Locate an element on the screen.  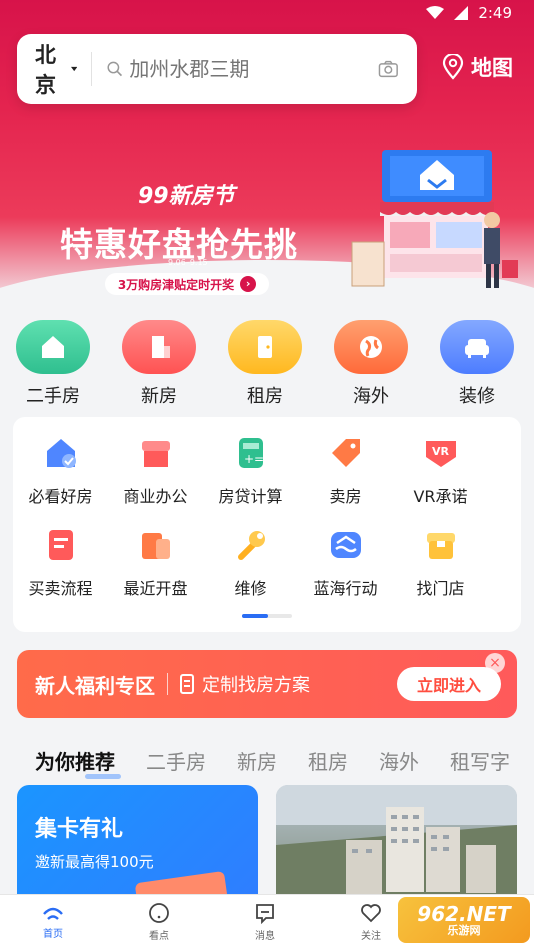
nav-overseas: 海外 is located at coordinates (371, 364).